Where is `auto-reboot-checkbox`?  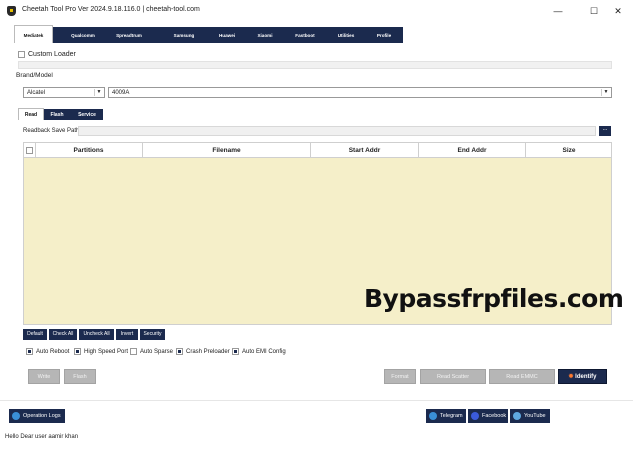
auto-reboot-checkbox is located at coordinates (29, 351).